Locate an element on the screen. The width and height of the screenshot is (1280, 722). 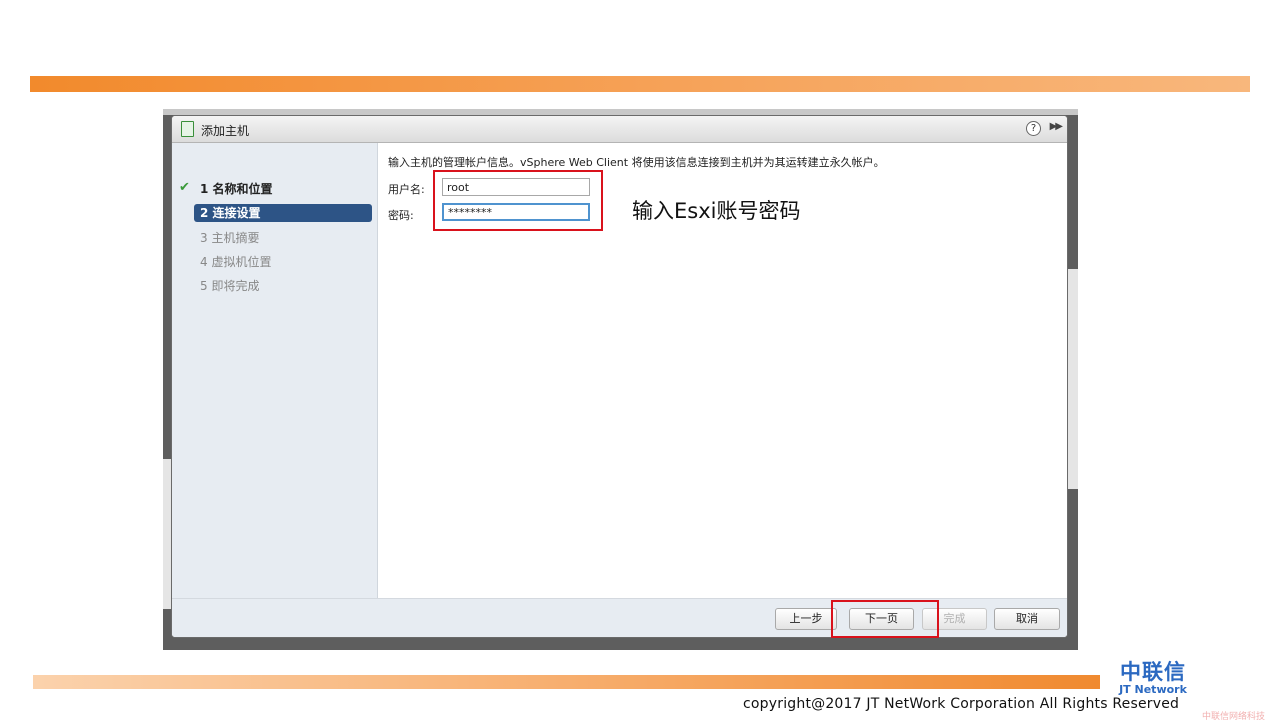
dialog-titlebar: 添加主机 ? ▶▶ is located at coordinates (619, 129).